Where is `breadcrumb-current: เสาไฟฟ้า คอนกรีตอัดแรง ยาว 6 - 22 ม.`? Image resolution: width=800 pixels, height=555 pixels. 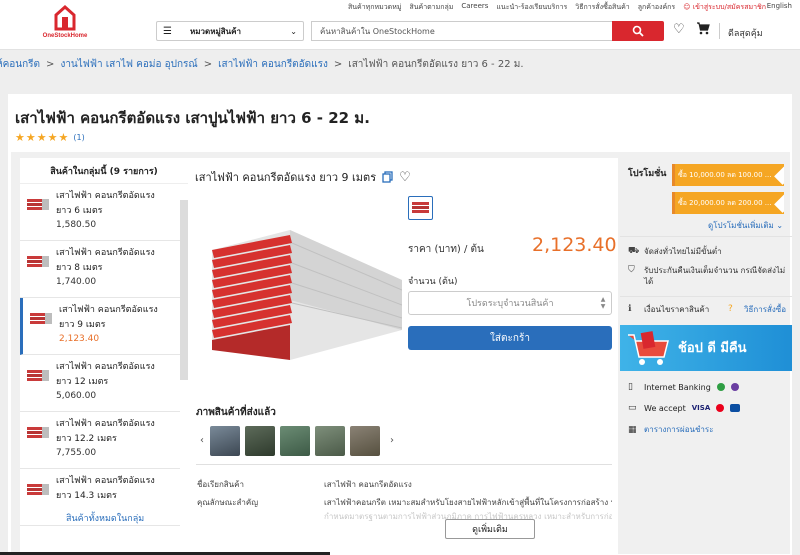
breadcrumb-current: เสาไฟฟ้า คอนกรีตอัดแรง ยาว 6 - 22 ม. is located at coordinates (436, 64).